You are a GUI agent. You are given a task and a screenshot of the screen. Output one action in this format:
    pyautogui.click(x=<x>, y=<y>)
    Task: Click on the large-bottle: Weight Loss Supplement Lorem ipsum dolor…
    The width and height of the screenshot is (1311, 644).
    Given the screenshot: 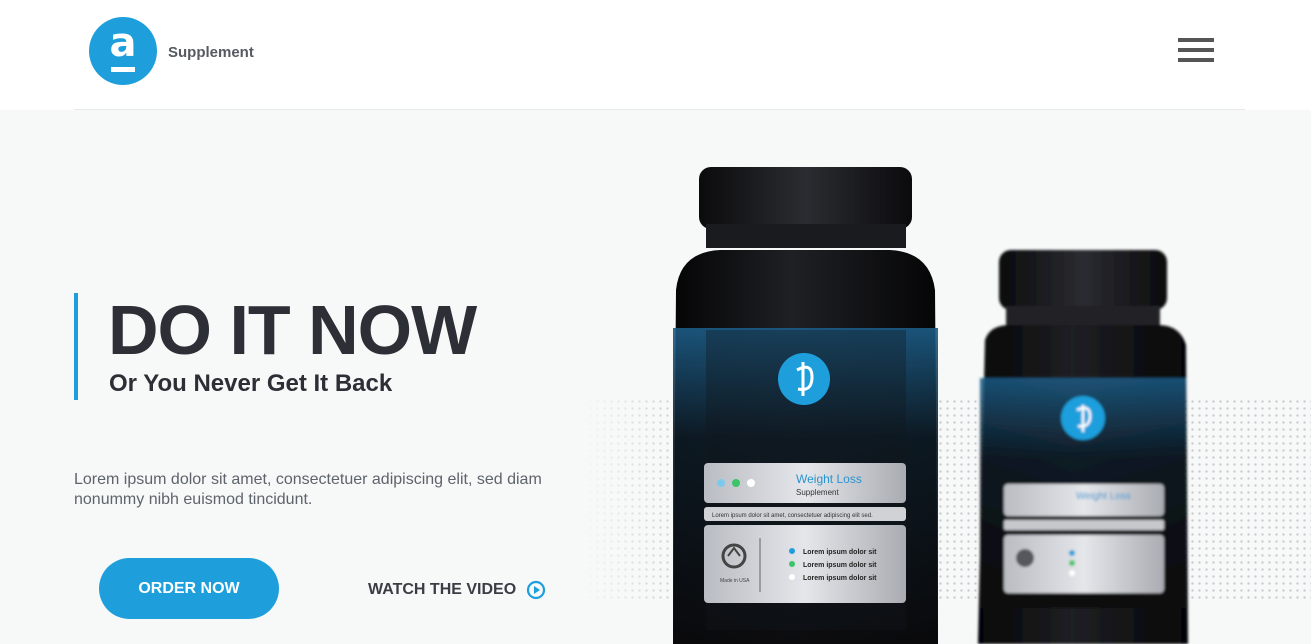 What is the action you would take?
    pyautogui.click(x=805, y=405)
    